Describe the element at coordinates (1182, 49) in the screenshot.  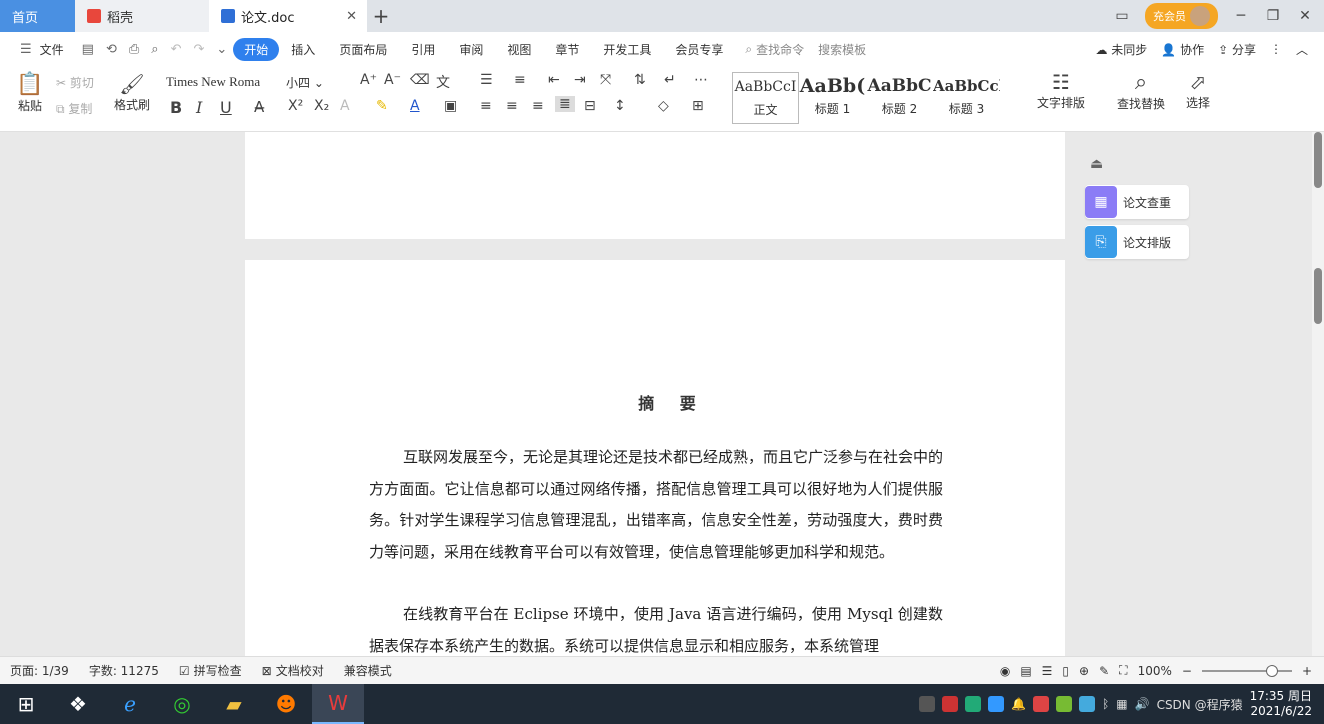
I see `collab-button: 👤 协作` at that location.